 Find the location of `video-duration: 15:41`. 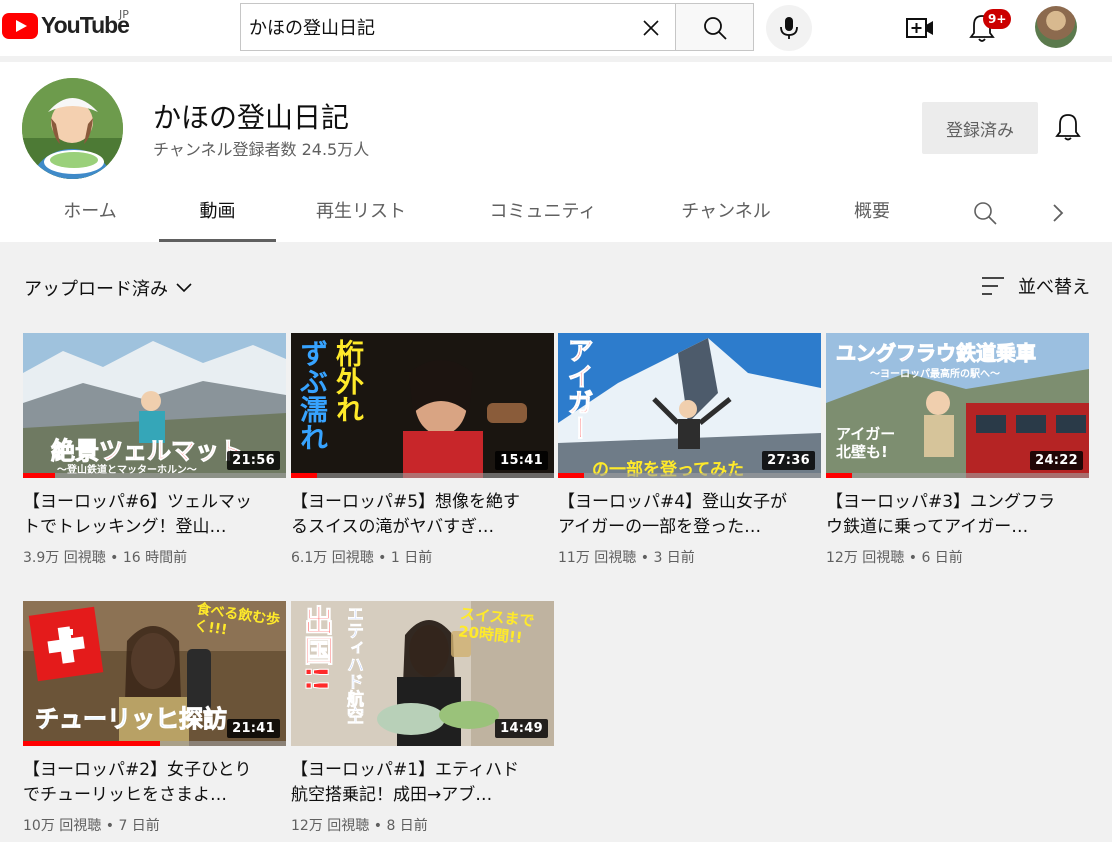

video-duration: 15:41 is located at coordinates (521, 460).